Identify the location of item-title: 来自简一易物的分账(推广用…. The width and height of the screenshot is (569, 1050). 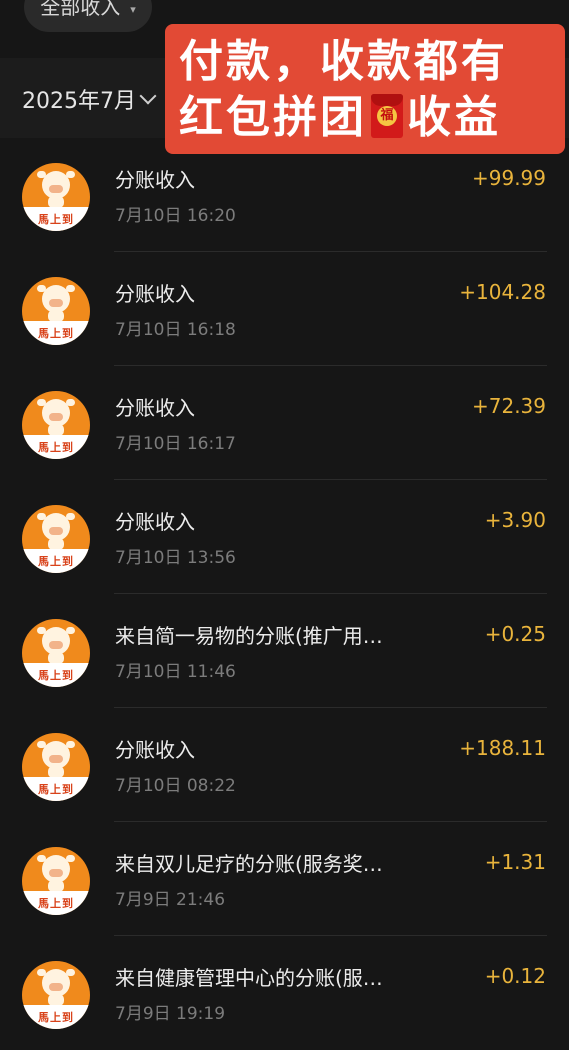
(249, 636).